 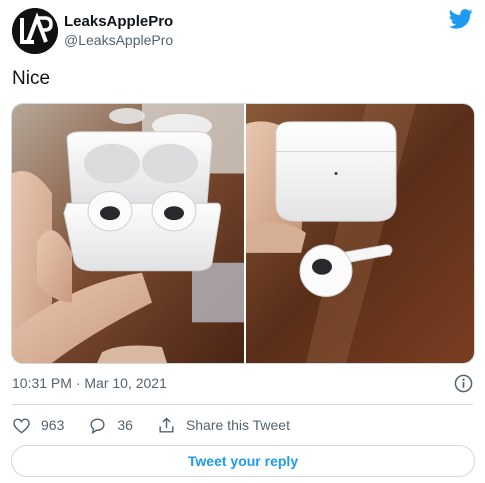 What do you see at coordinates (166, 424) in the screenshot?
I see `share-icon` at bounding box center [166, 424].